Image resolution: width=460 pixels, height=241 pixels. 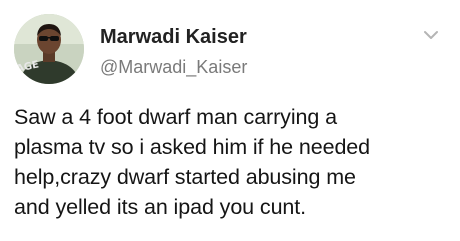 What do you see at coordinates (173, 67) in the screenshot?
I see `author-handle: @Marwadi_Kaiser` at bounding box center [173, 67].